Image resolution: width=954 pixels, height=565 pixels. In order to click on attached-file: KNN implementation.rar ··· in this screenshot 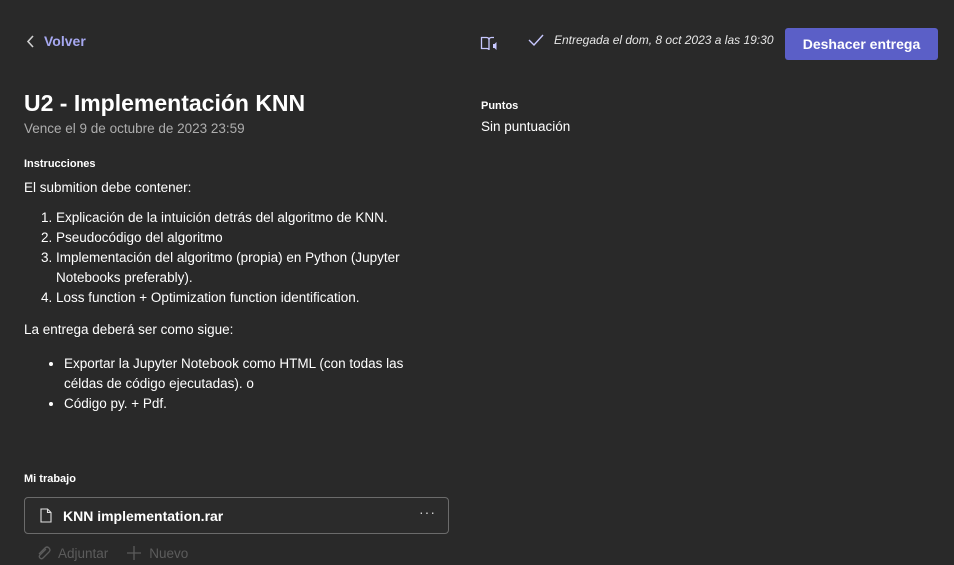, I will do `click(236, 515)`.